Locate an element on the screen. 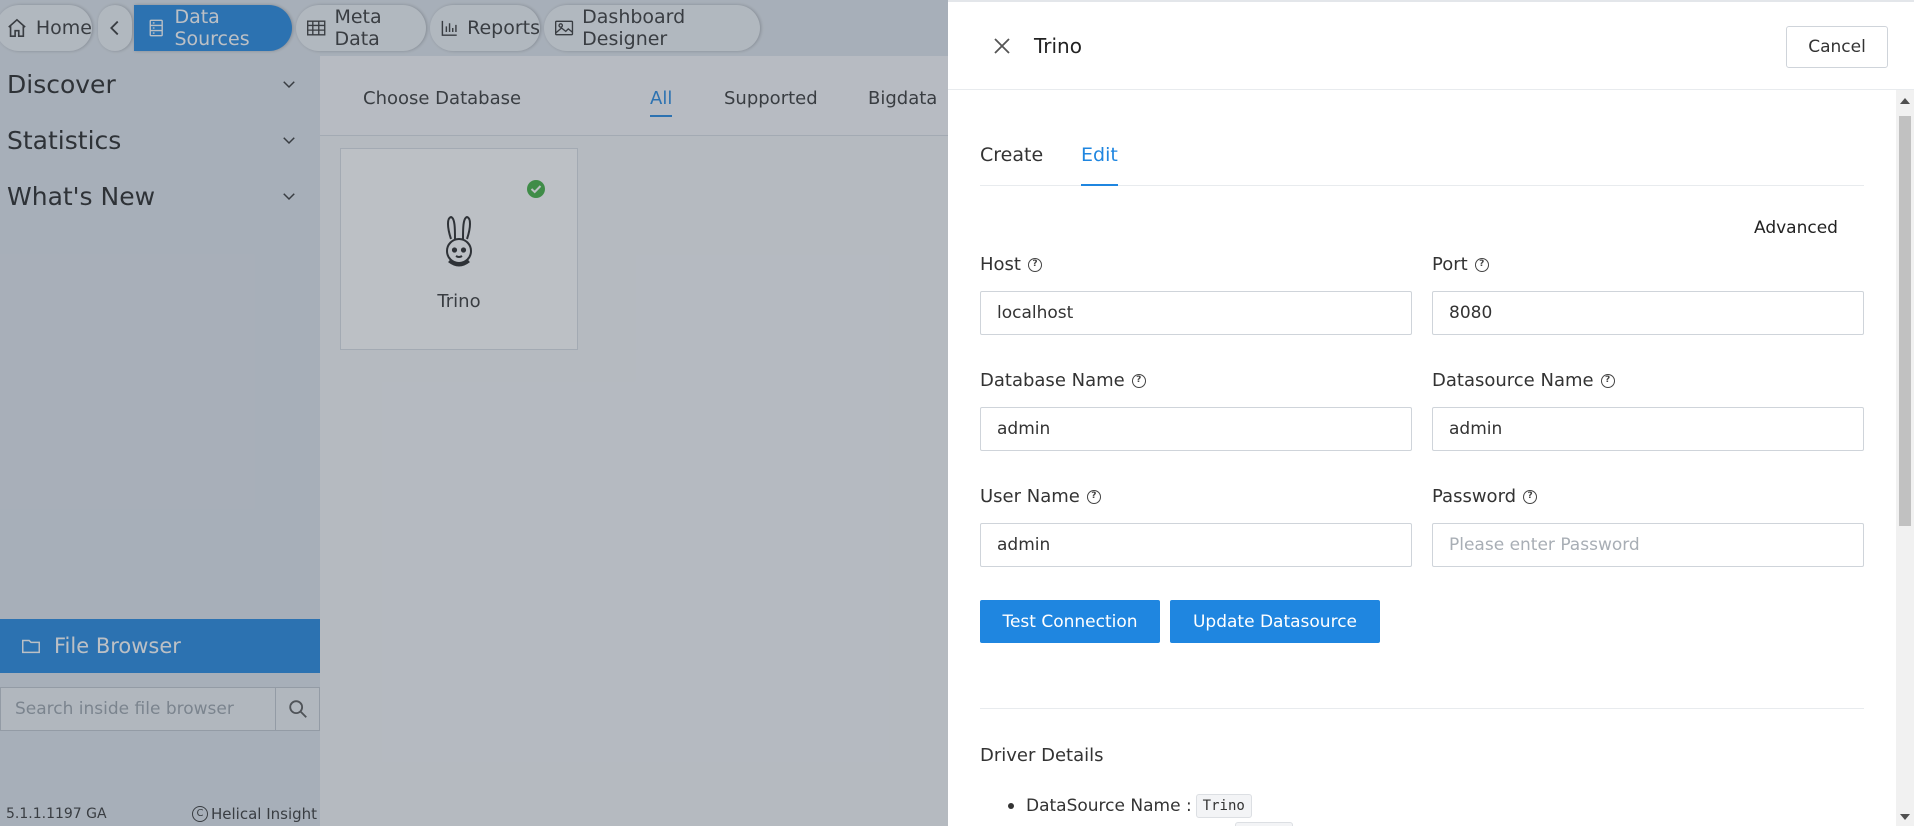 This screenshot has width=1914, height=826. drawer-tabs: Create Edit is located at coordinates (1422, 160).